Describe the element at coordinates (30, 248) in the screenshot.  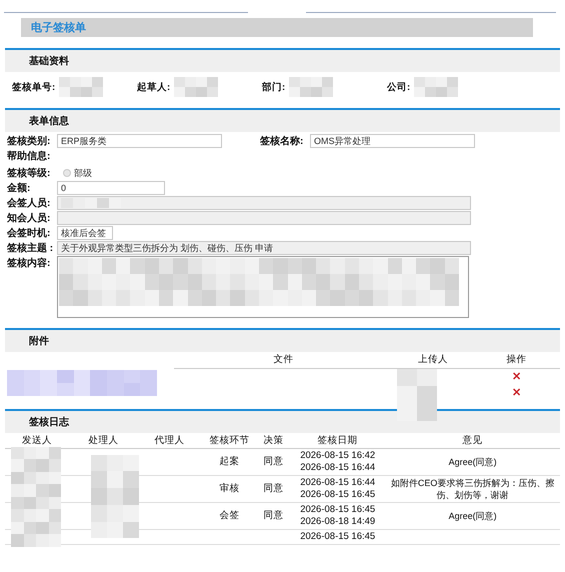
I see `field-label: 签核主题 :` at that location.